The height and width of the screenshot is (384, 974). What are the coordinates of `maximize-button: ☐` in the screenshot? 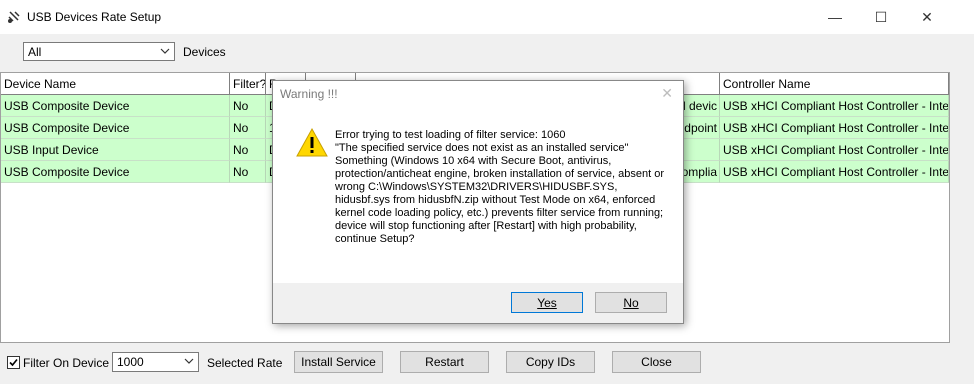 It's located at (881, 17).